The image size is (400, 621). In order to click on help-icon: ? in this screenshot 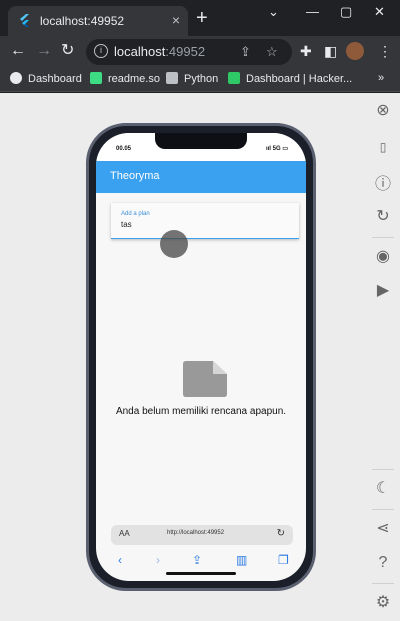, I will do `click(383, 563)`.